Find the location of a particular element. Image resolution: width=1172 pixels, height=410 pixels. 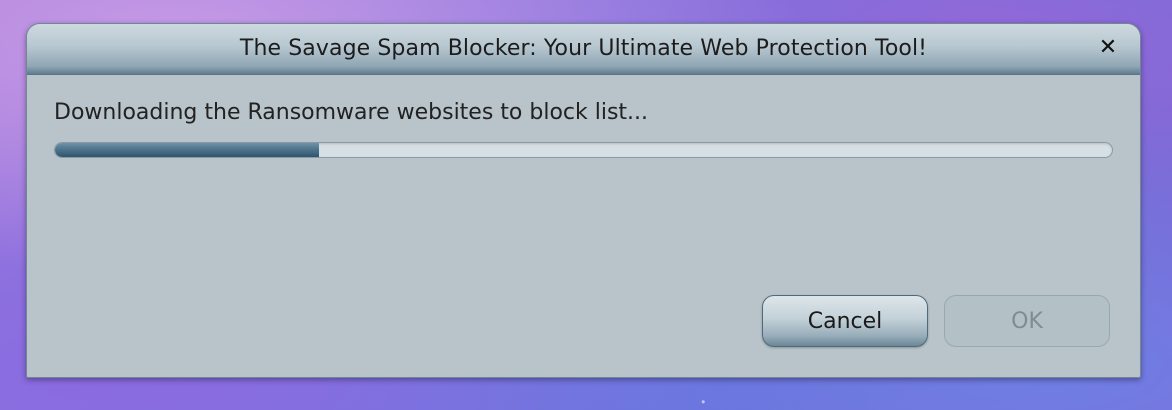

close-icon: ✕ is located at coordinates (1108, 48).